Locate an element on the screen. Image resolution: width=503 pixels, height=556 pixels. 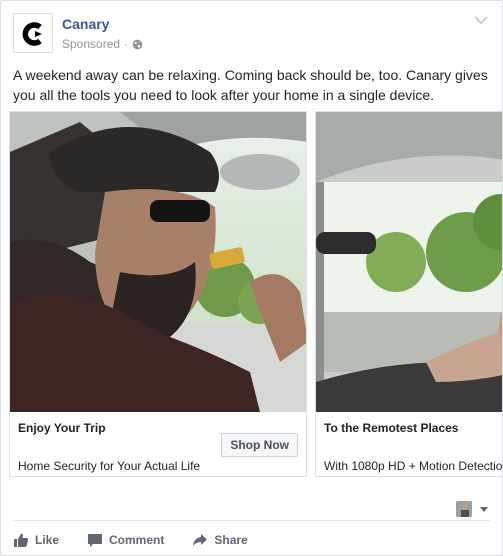
post-actions: Like Comment Share is located at coordinates (251, 540).